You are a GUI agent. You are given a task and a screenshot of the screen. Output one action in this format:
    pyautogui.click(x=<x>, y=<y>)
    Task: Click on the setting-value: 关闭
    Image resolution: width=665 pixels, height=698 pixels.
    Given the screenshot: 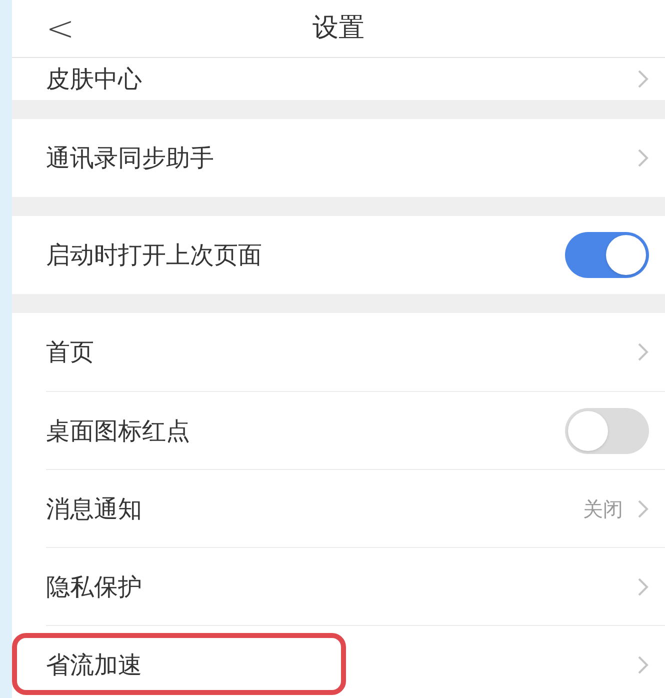 What is the action you would take?
    pyautogui.click(x=603, y=509)
    